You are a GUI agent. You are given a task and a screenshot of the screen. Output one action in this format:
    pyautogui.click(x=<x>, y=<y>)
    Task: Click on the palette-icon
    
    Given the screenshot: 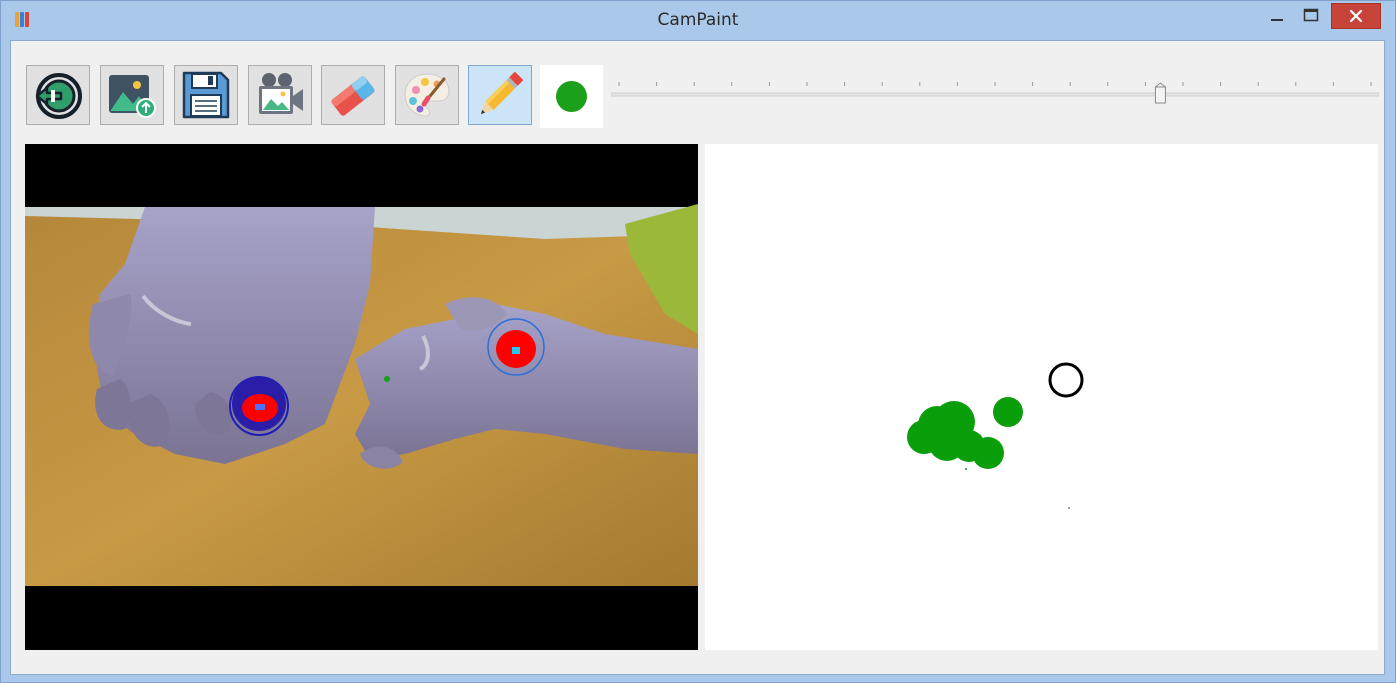 What is the action you would take?
    pyautogui.click(x=427, y=95)
    